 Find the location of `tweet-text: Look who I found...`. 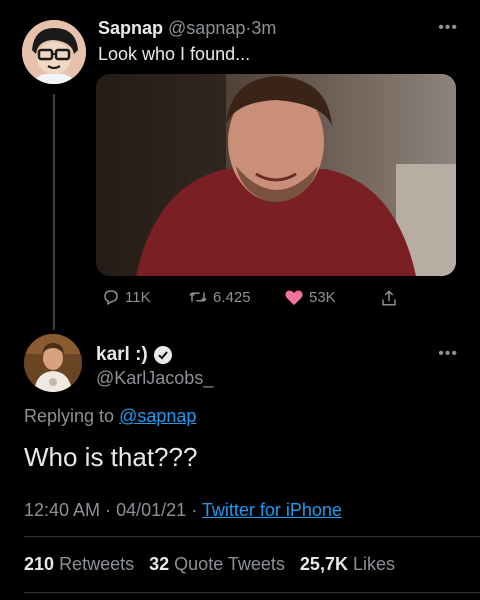

tweet-text: Look who I found... is located at coordinates (174, 54).